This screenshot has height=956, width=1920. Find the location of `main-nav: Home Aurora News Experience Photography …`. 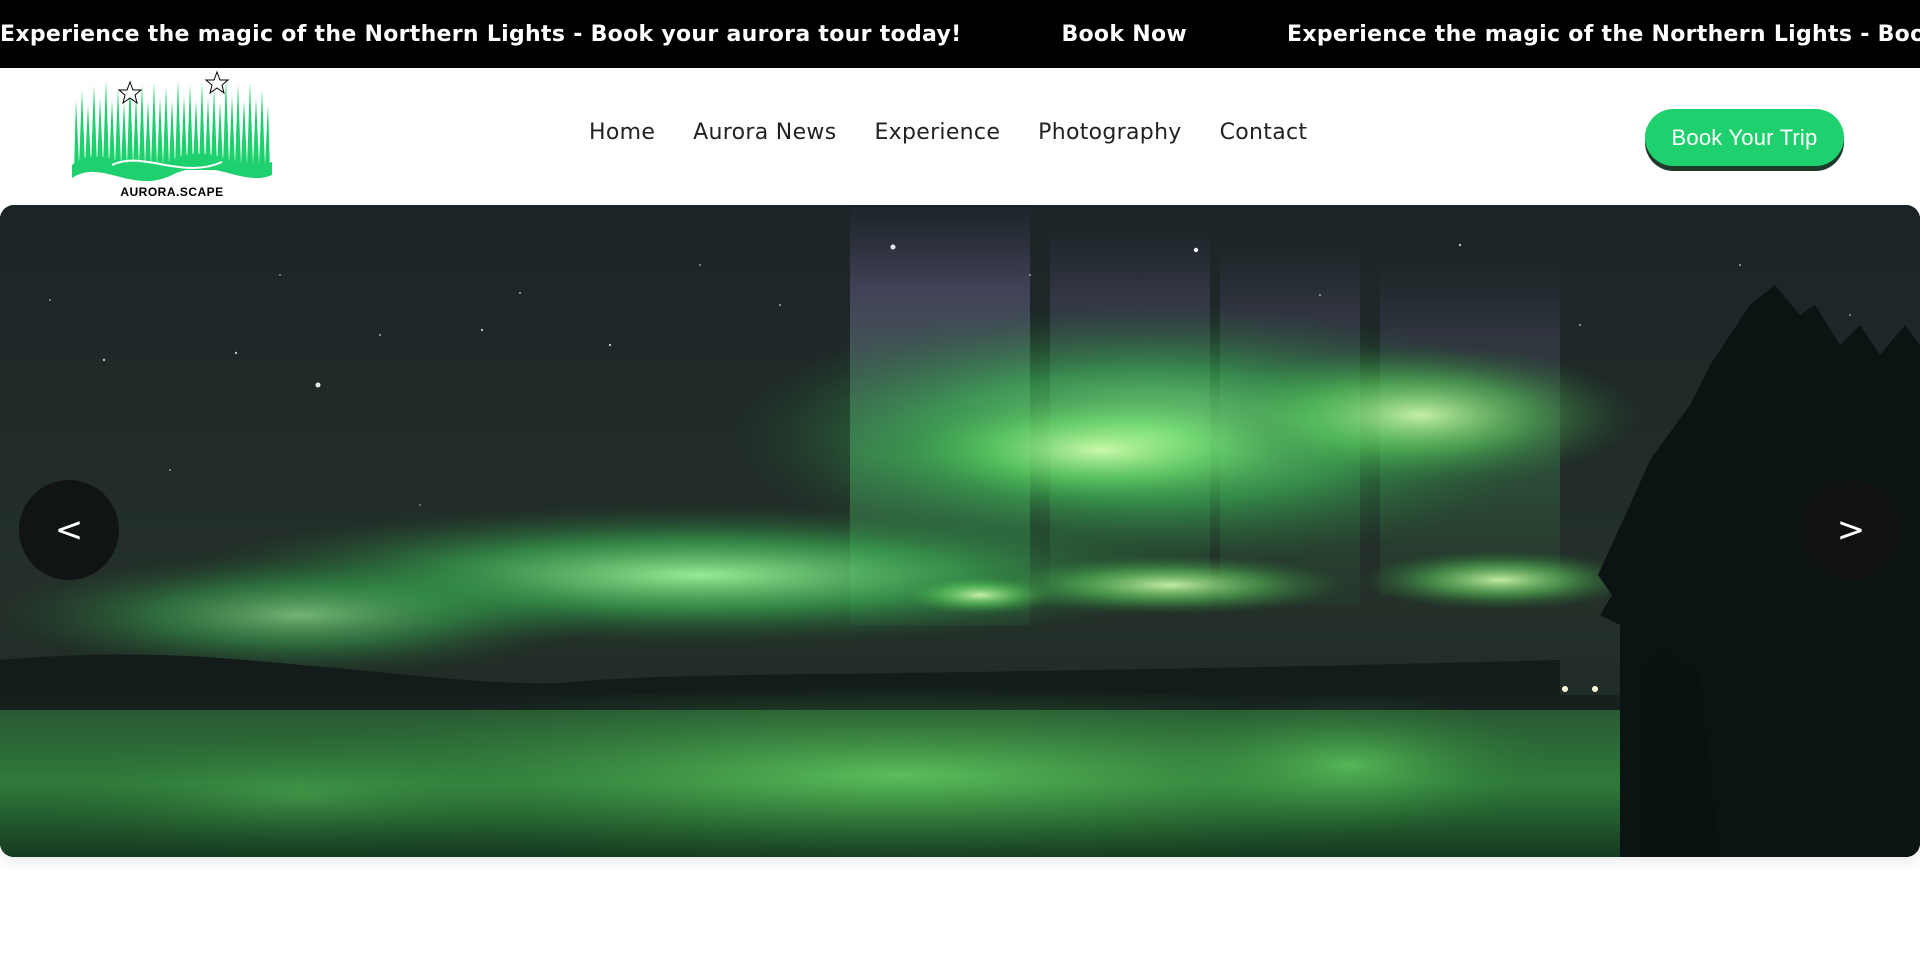

main-nav: Home Aurora News Experience Photography … is located at coordinates (967, 132).